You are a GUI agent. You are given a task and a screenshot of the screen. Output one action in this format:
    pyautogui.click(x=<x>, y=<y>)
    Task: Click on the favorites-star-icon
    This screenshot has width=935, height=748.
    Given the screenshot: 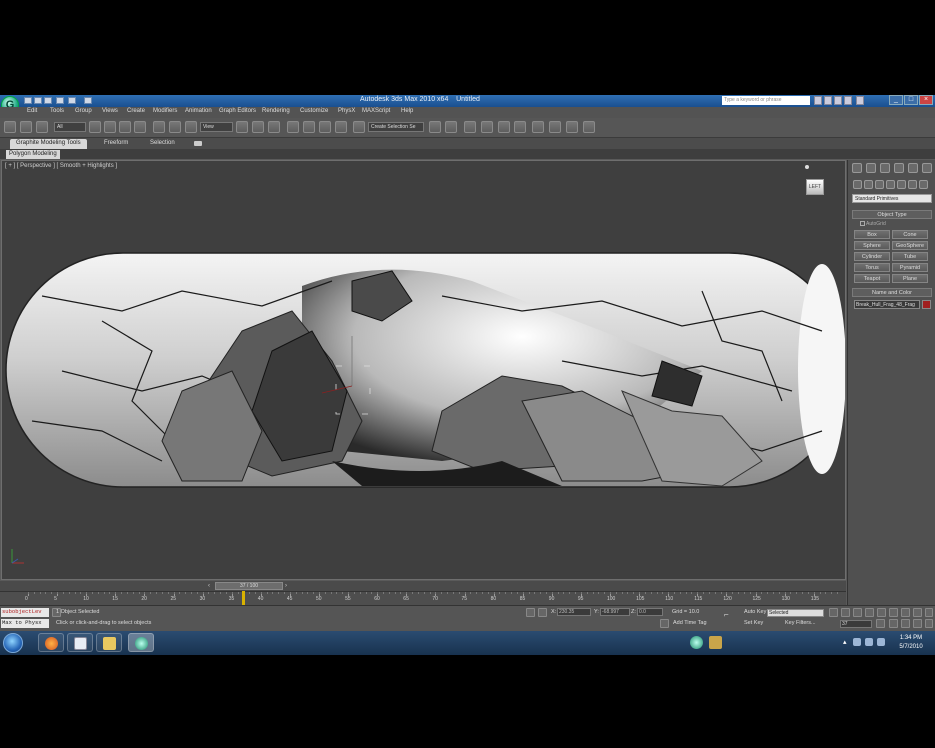 What is the action you would take?
    pyautogui.click(x=848, y=100)
    